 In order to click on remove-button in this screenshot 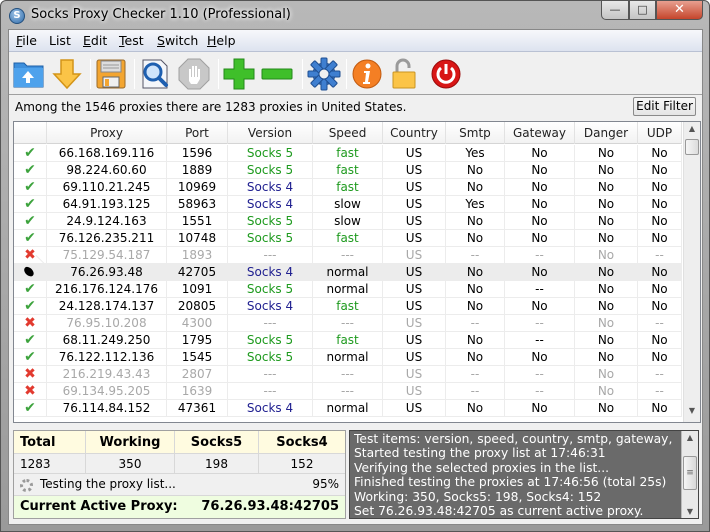, I will do `click(277, 74)`.